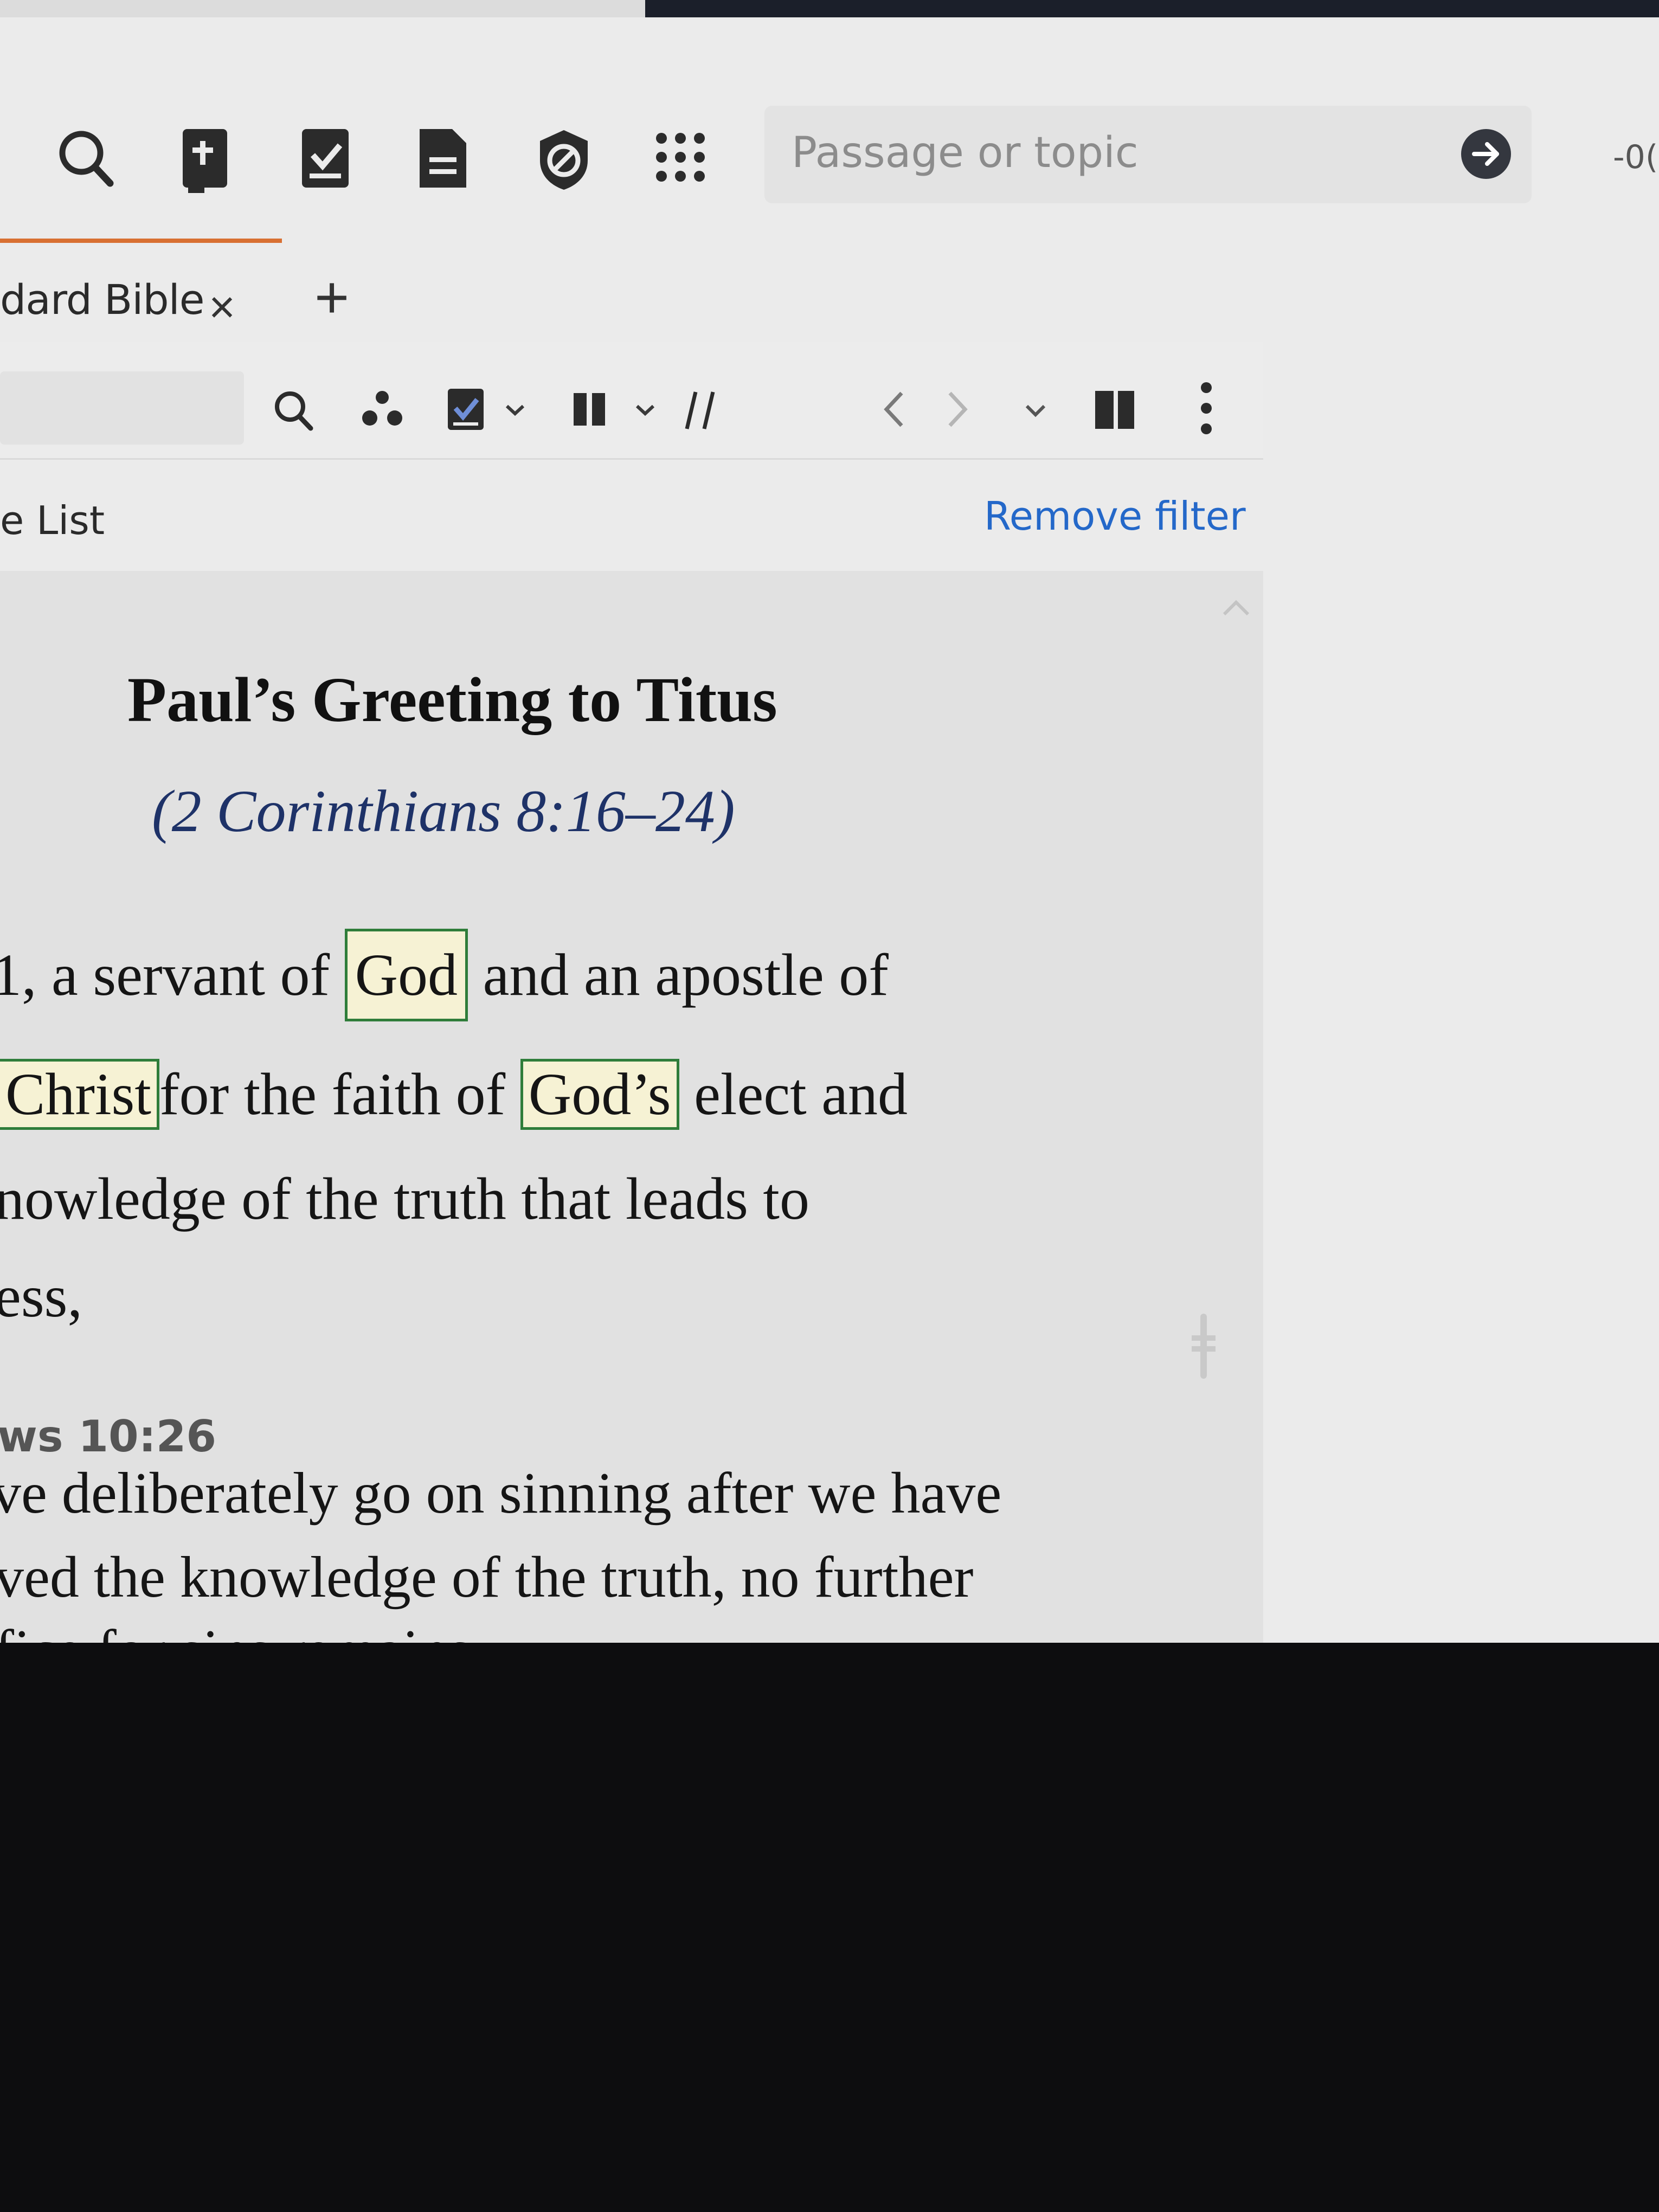  Describe the element at coordinates (208, 157) in the screenshot. I see `bible-icon` at that location.